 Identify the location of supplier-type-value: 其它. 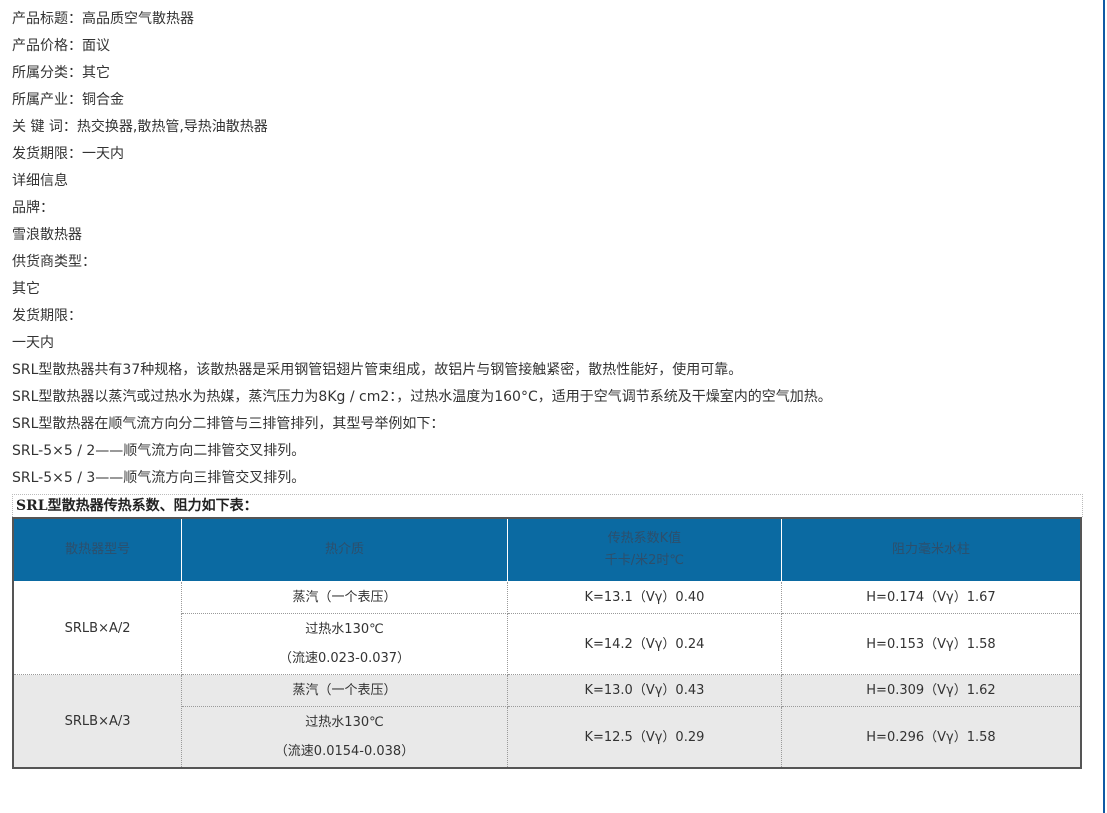
(26, 289).